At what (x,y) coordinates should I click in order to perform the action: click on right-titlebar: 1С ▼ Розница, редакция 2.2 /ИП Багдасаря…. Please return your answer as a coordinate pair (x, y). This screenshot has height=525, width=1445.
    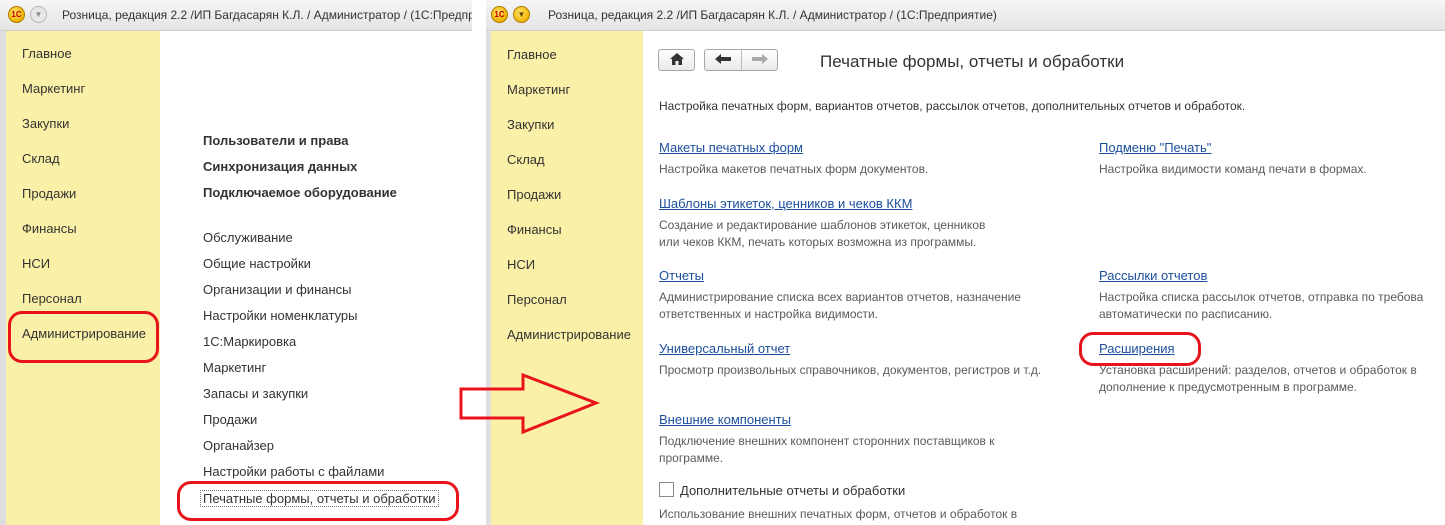
    Looking at the image, I should click on (965, 15).